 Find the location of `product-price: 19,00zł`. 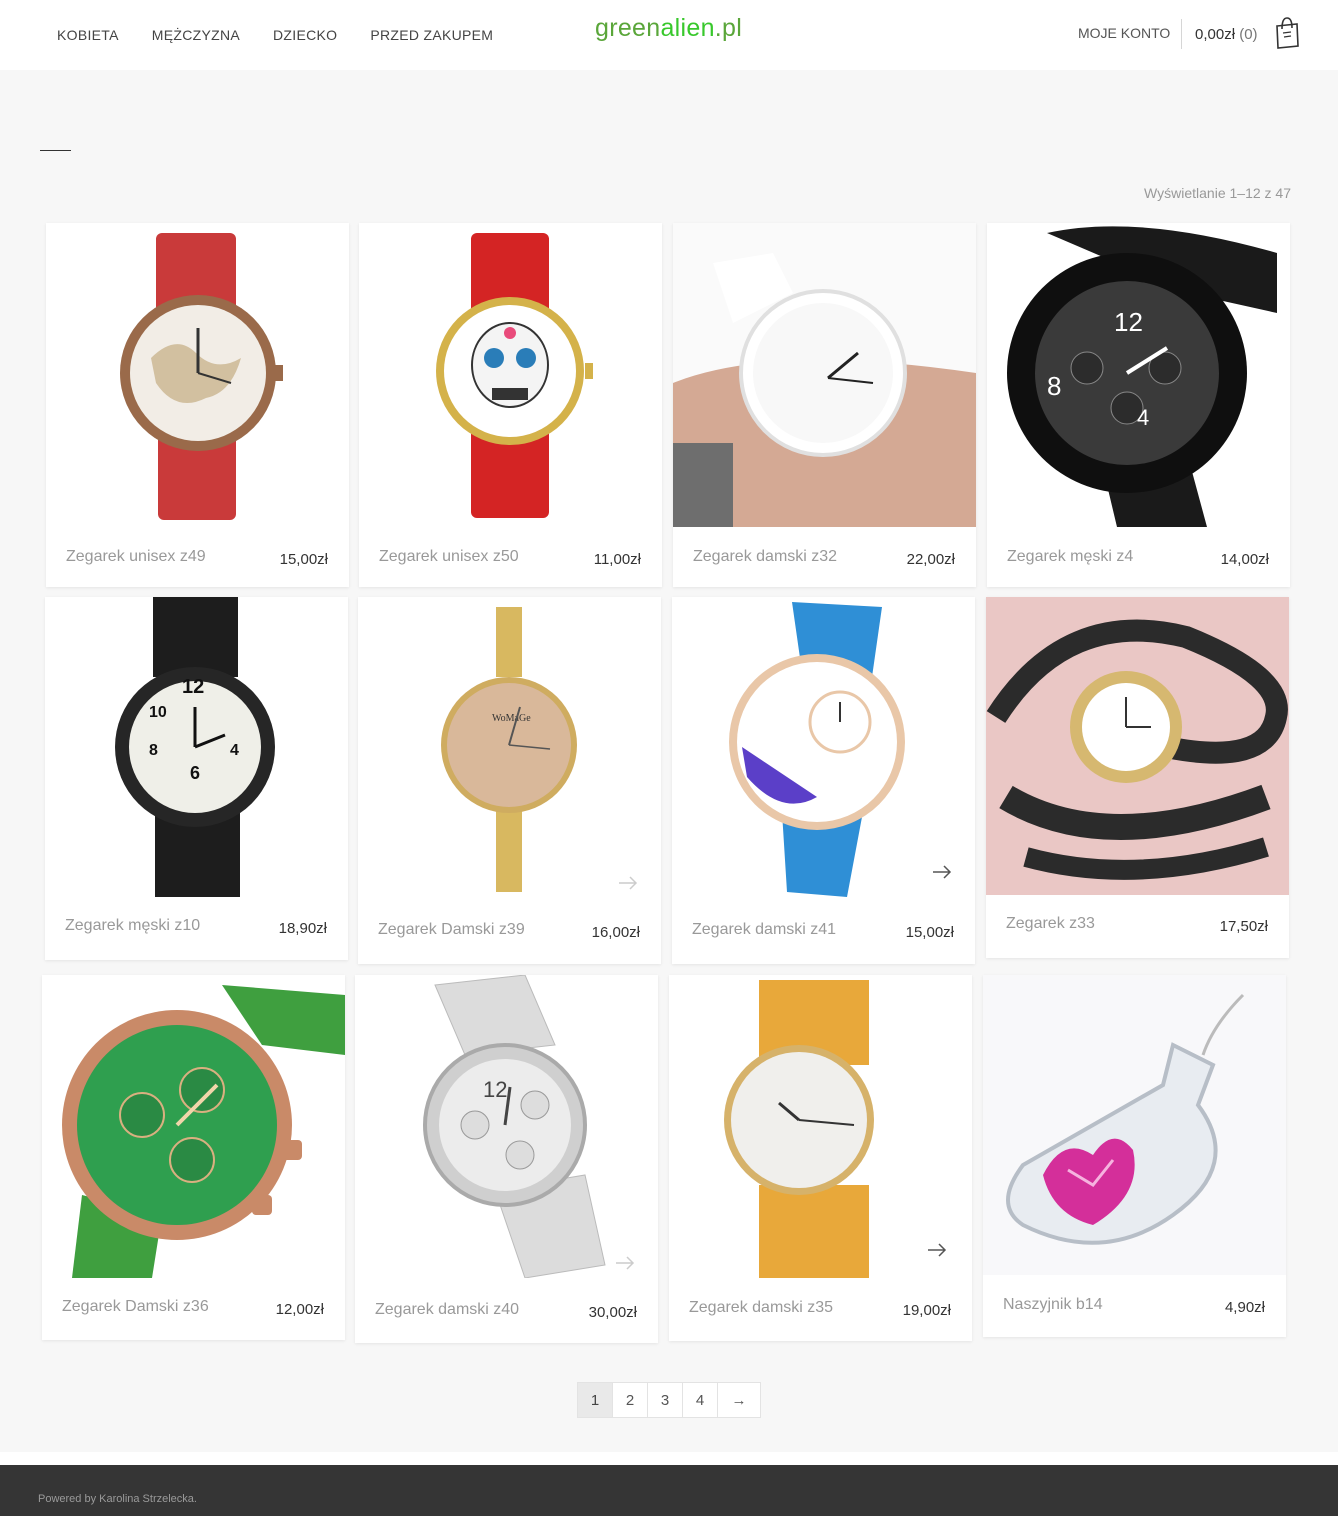

product-price: 19,00zł is located at coordinates (926, 1310).